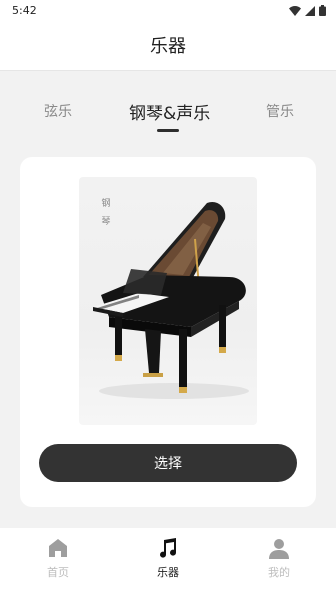 This screenshot has width=336, height=592. I want to click on home-icon, so click(58, 548).